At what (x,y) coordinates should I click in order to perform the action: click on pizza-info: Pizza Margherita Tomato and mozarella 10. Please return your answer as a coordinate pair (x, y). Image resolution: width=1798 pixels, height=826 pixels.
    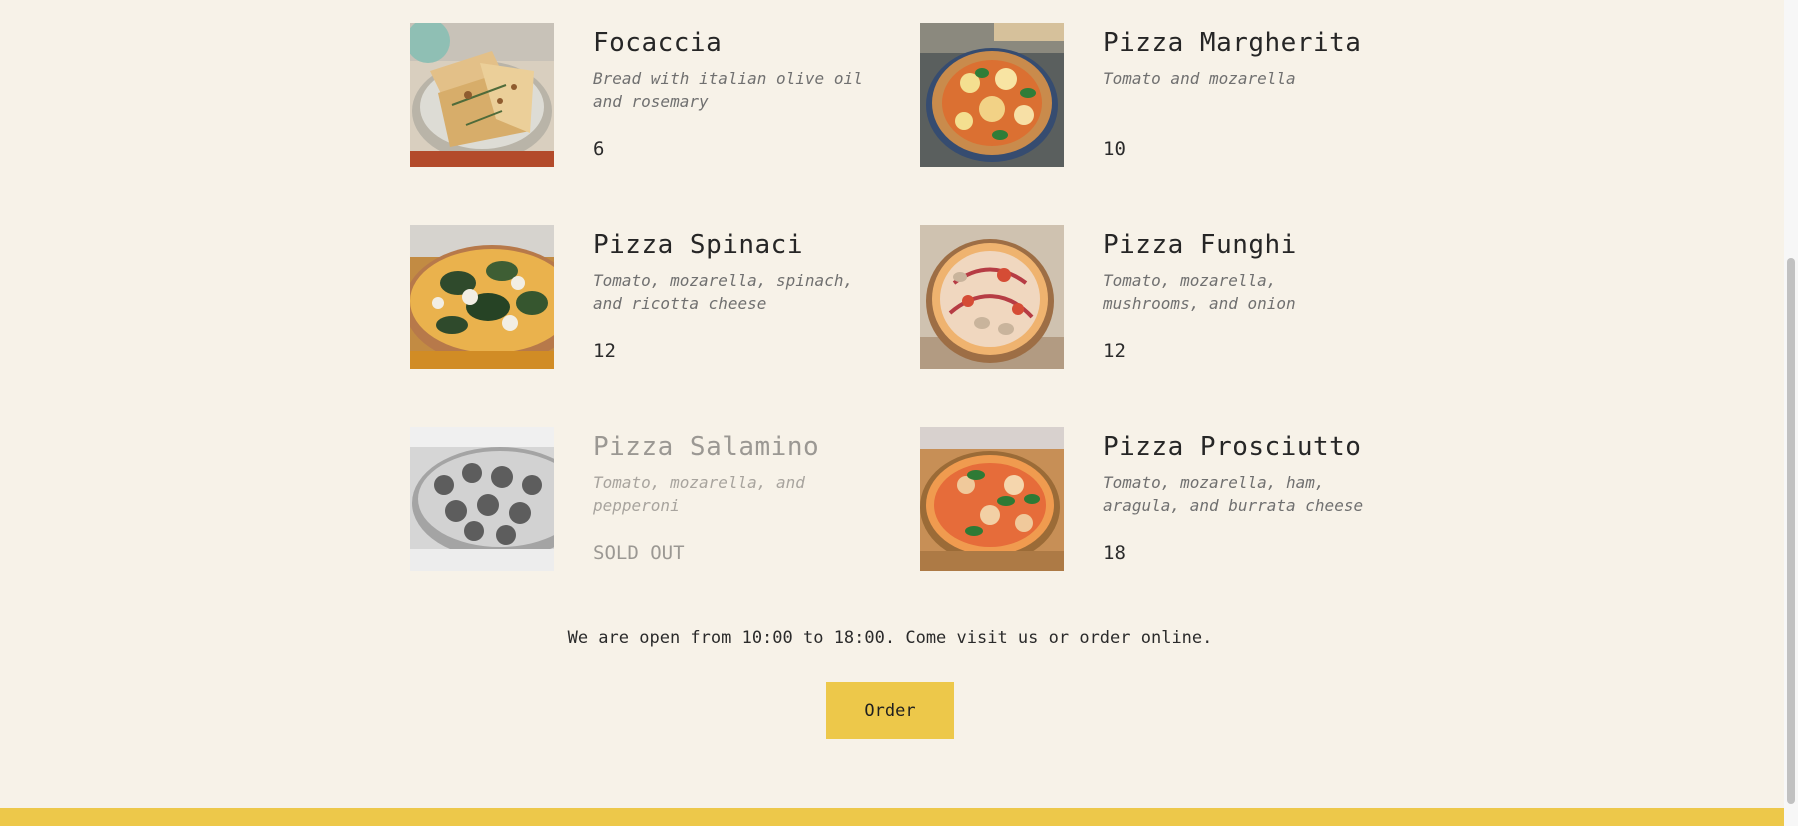
    Looking at the image, I should click on (1241, 93).